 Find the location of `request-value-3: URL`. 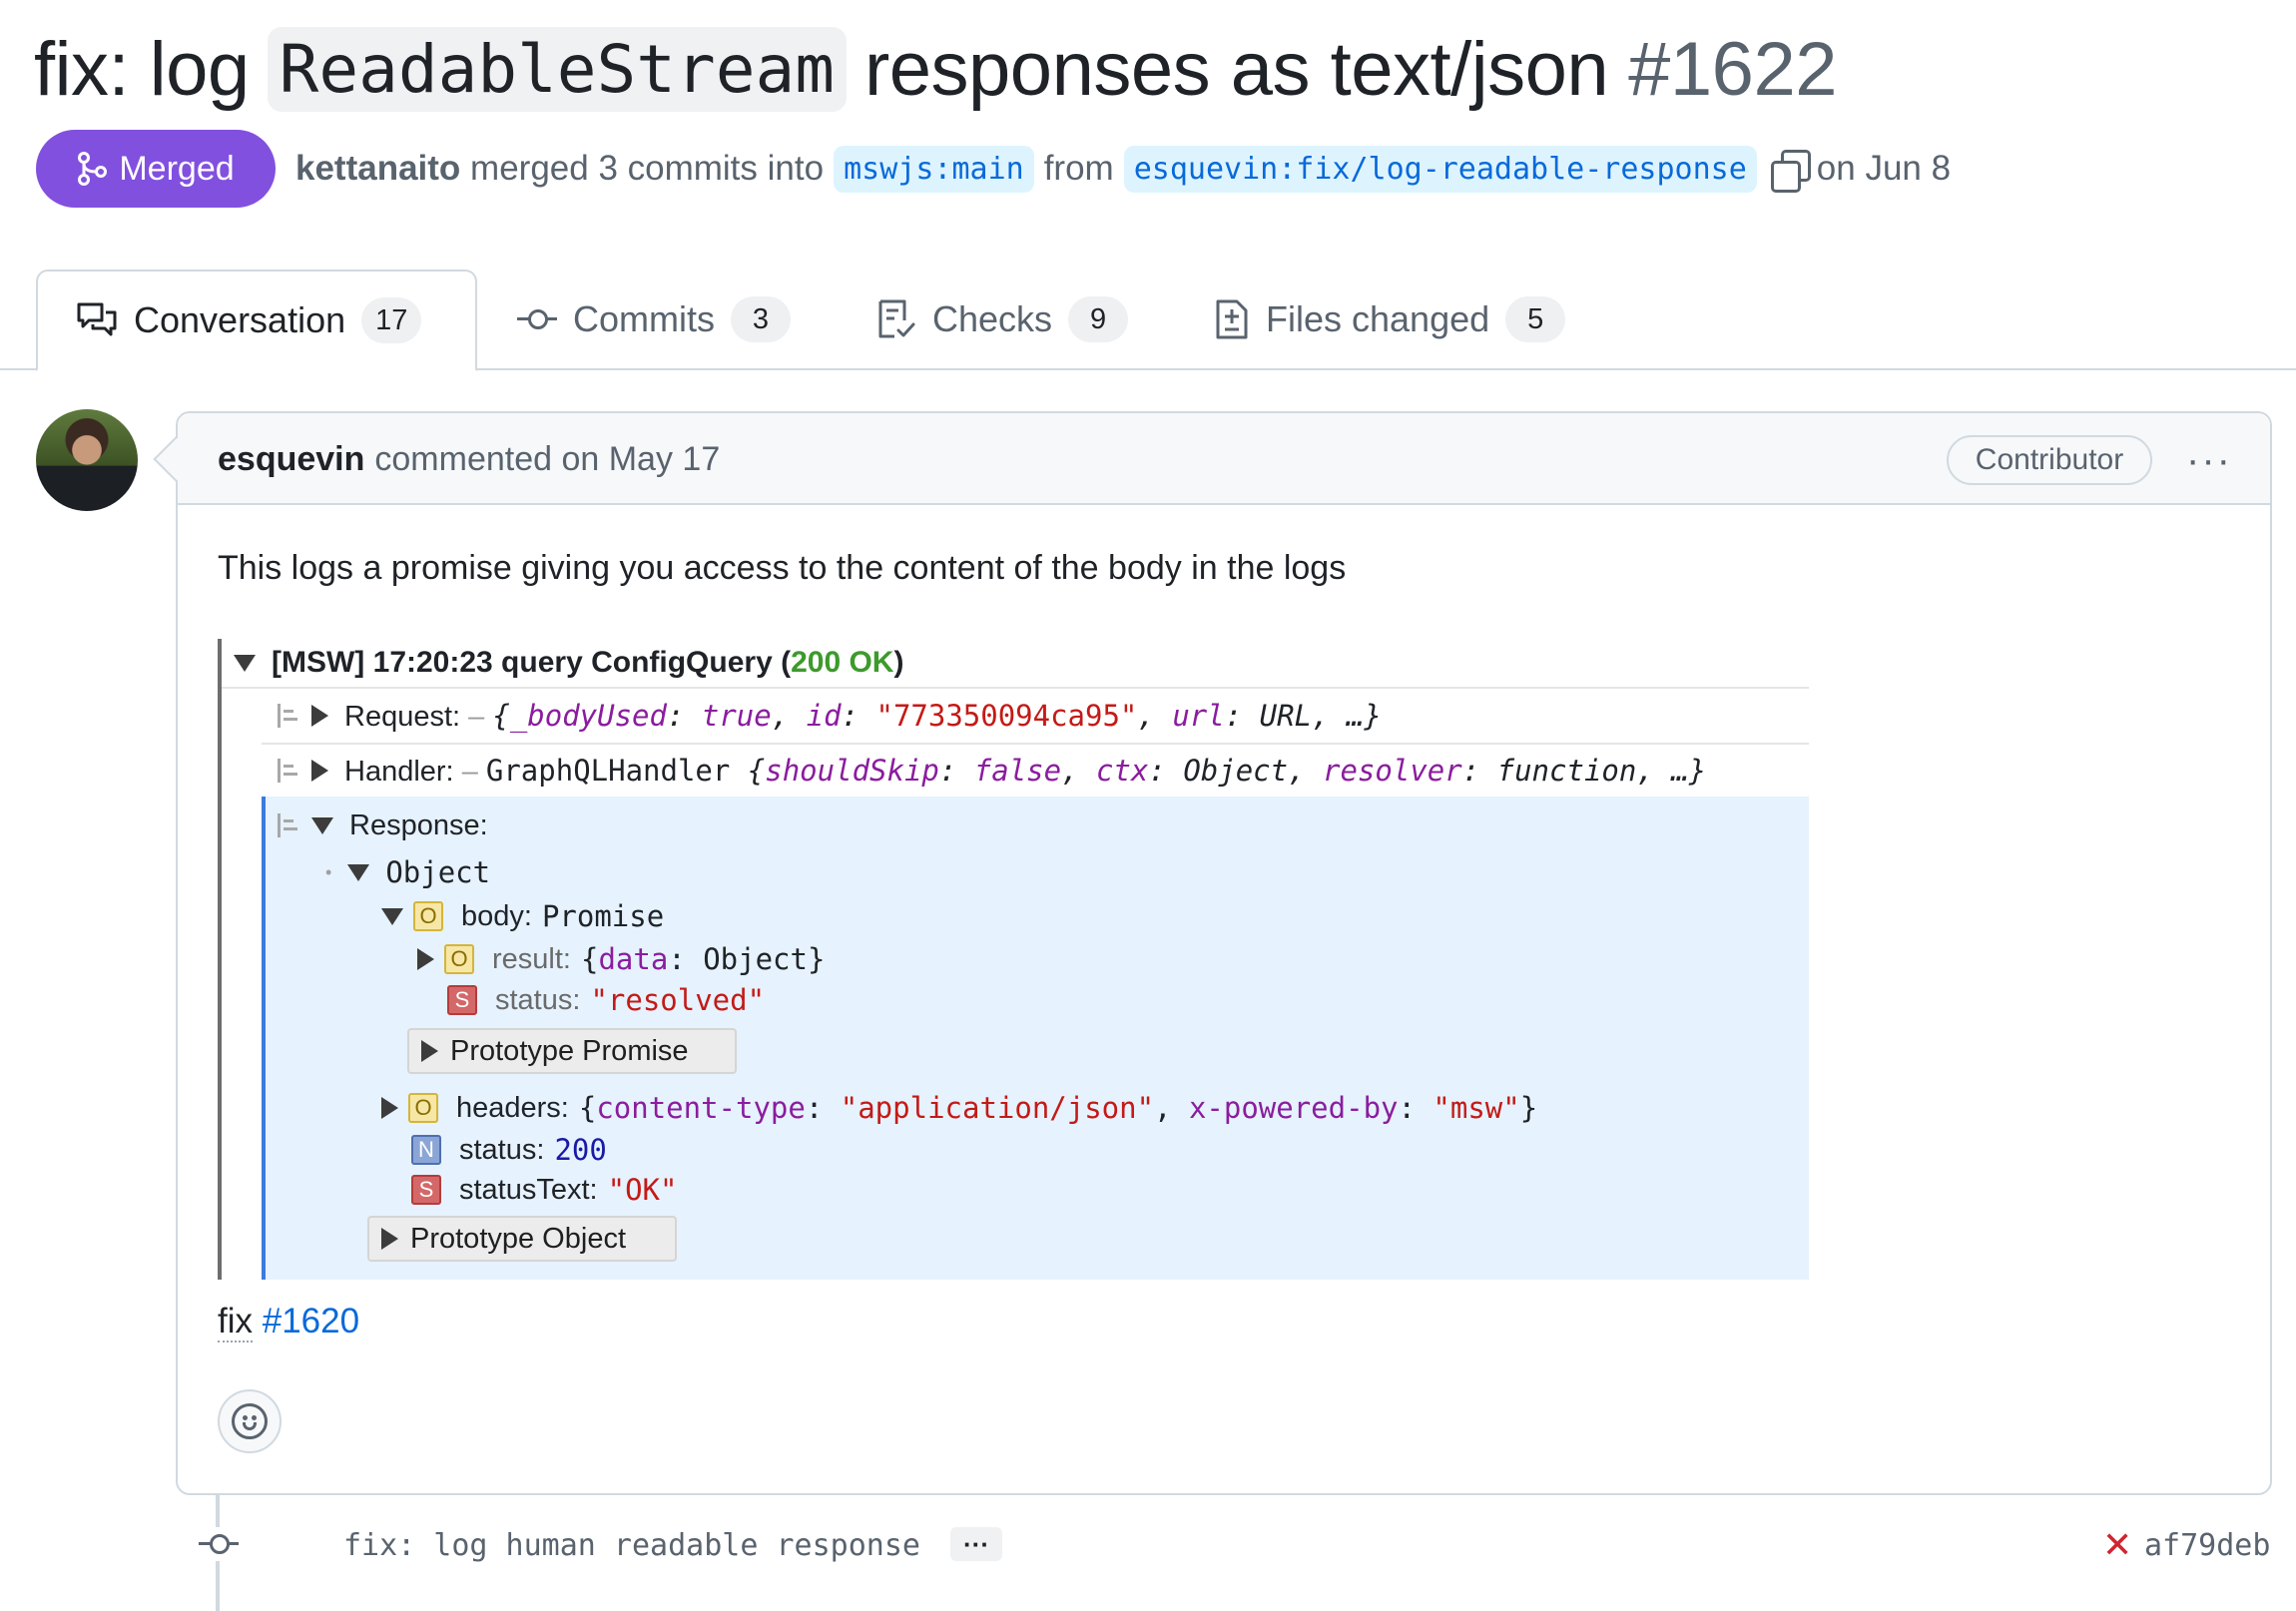

request-value-3: URL is located at coordinates (1286, 716).